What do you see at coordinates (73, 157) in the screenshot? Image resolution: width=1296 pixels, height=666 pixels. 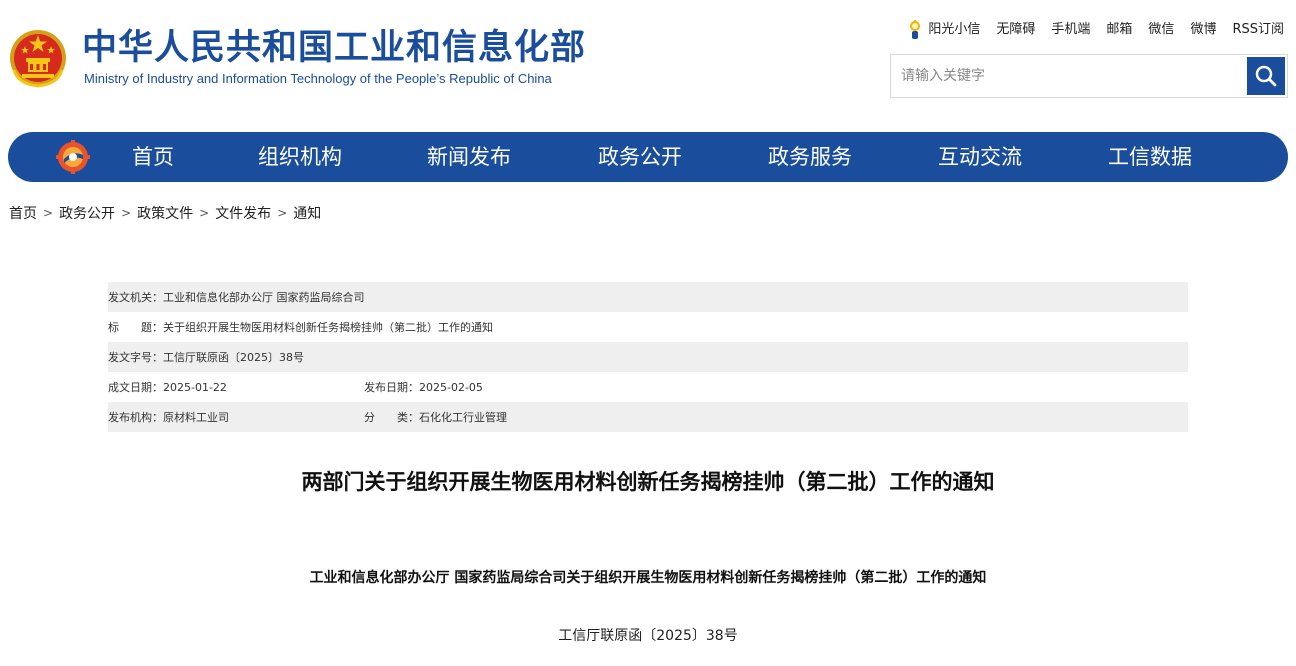 I see `gear-logo-icon` at bounding box center [73, 157].